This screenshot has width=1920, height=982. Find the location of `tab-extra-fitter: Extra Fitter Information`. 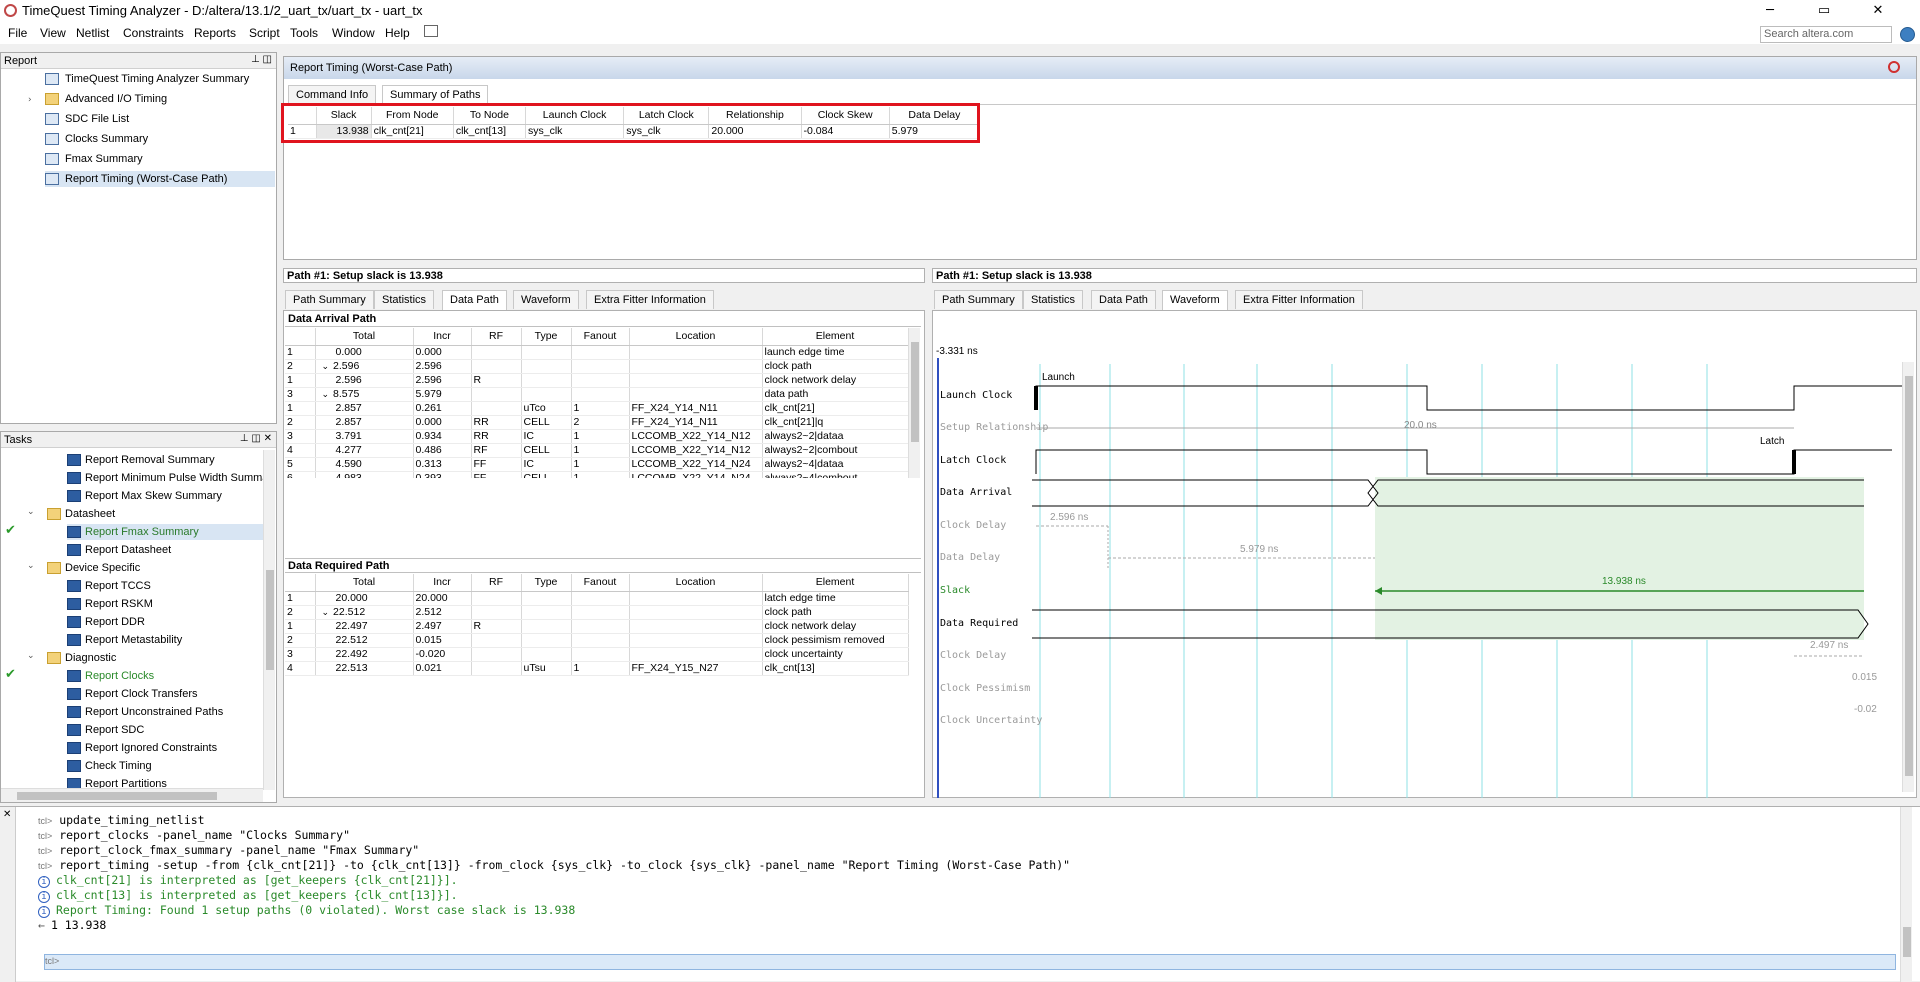

tab-extra-fitter: Extra Fitter Information is located at coordinates (650, 299).